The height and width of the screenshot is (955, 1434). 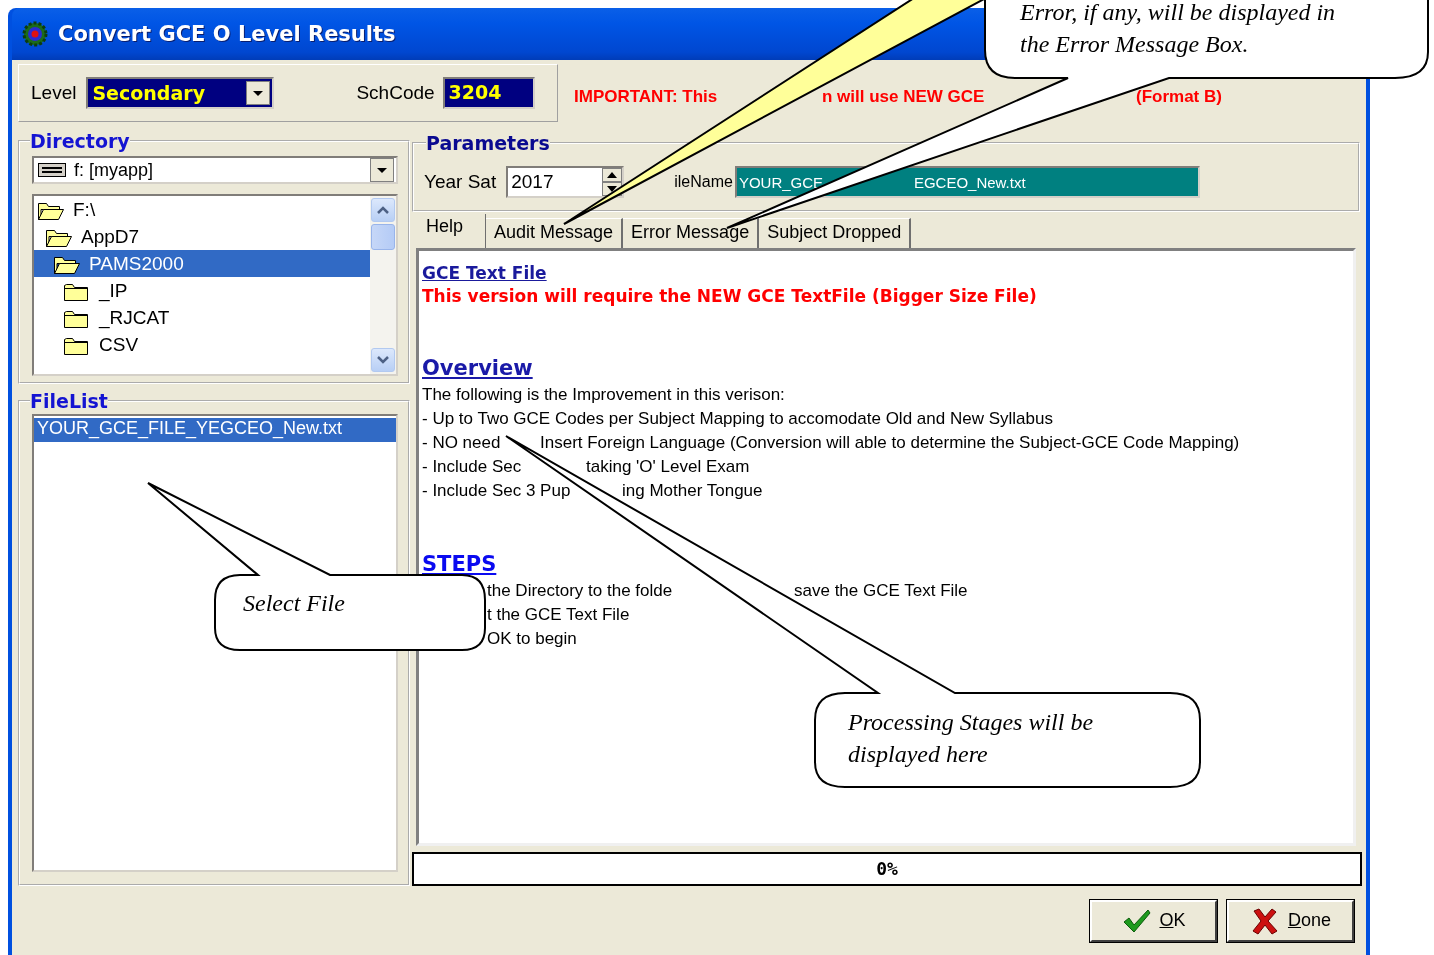 What do you see at coordinates (565, 182) in the screenshot?
I see `year-spinner: 2017` at bounding box center [565, 182].